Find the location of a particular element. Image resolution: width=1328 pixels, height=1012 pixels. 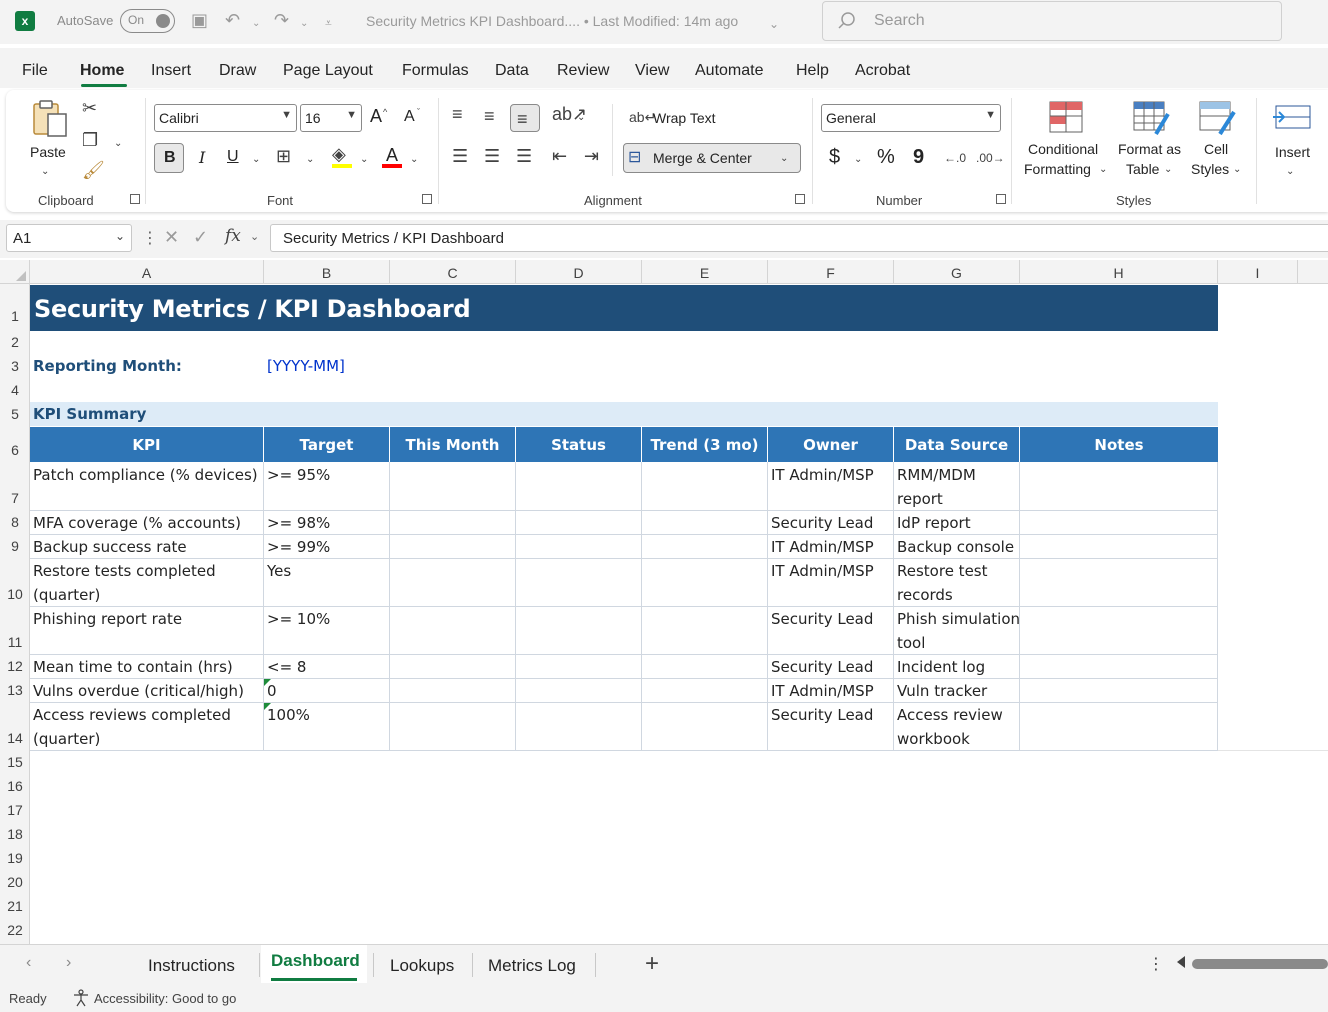

enter-icon: ✓ is located at coordinates (200, 237).